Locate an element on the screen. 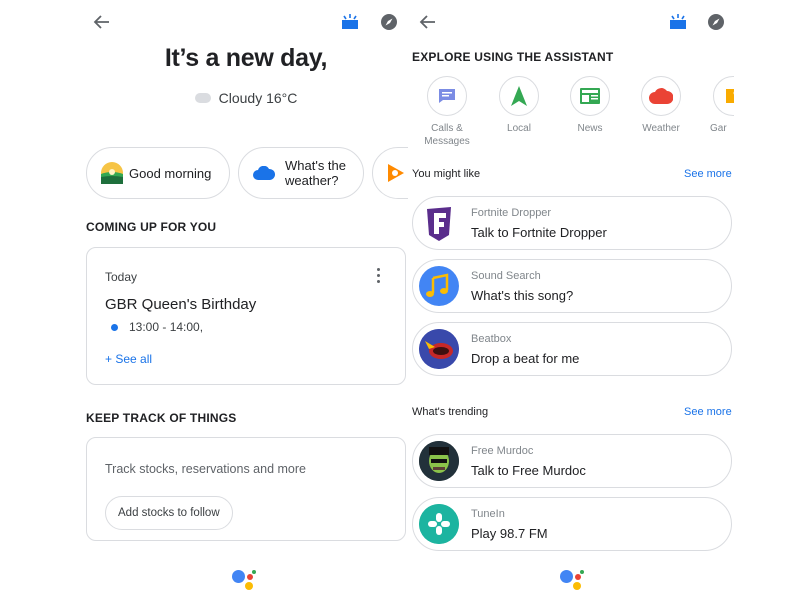 This screenshot has height=600, width=800. play-music-icon is located at coordinates (396, 173).